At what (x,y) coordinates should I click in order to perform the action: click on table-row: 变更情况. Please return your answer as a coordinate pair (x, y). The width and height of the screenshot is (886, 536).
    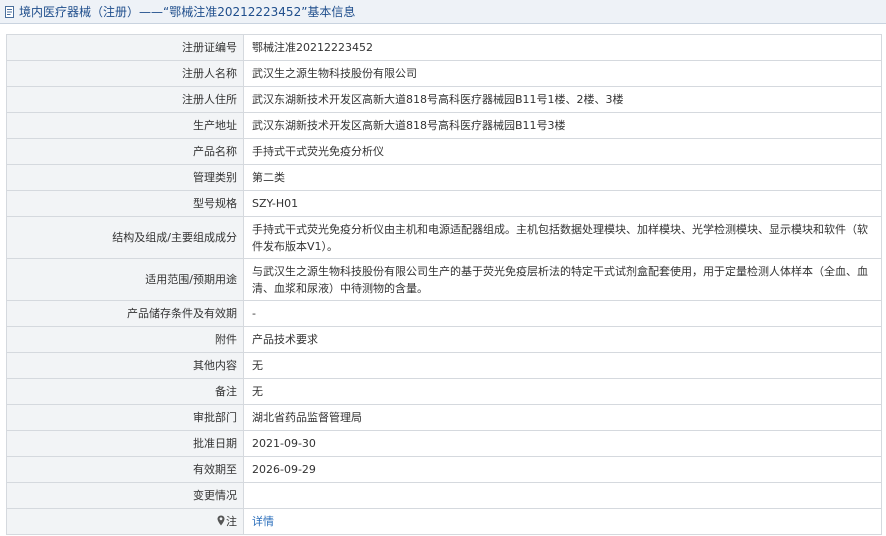
    Looking at the image, I should click on (444, 495).